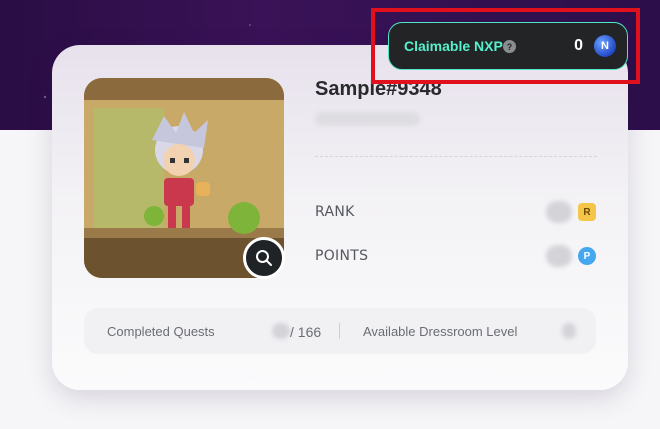 Image resolution: width=660 pixels, height=429 pixels. What do you see at coordinates (342, 256) in the screenshot?
I see `points-label: POINTS` at bounding box center [342, 256].